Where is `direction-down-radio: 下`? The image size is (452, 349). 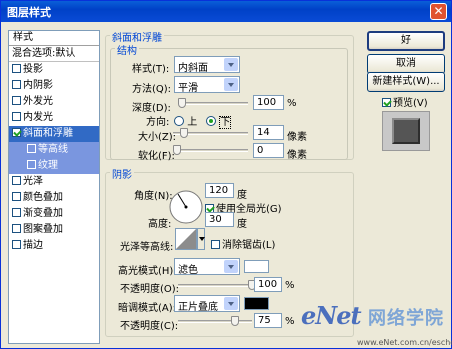 direction-down-radio: 下 is located at coordinates (219, 121).